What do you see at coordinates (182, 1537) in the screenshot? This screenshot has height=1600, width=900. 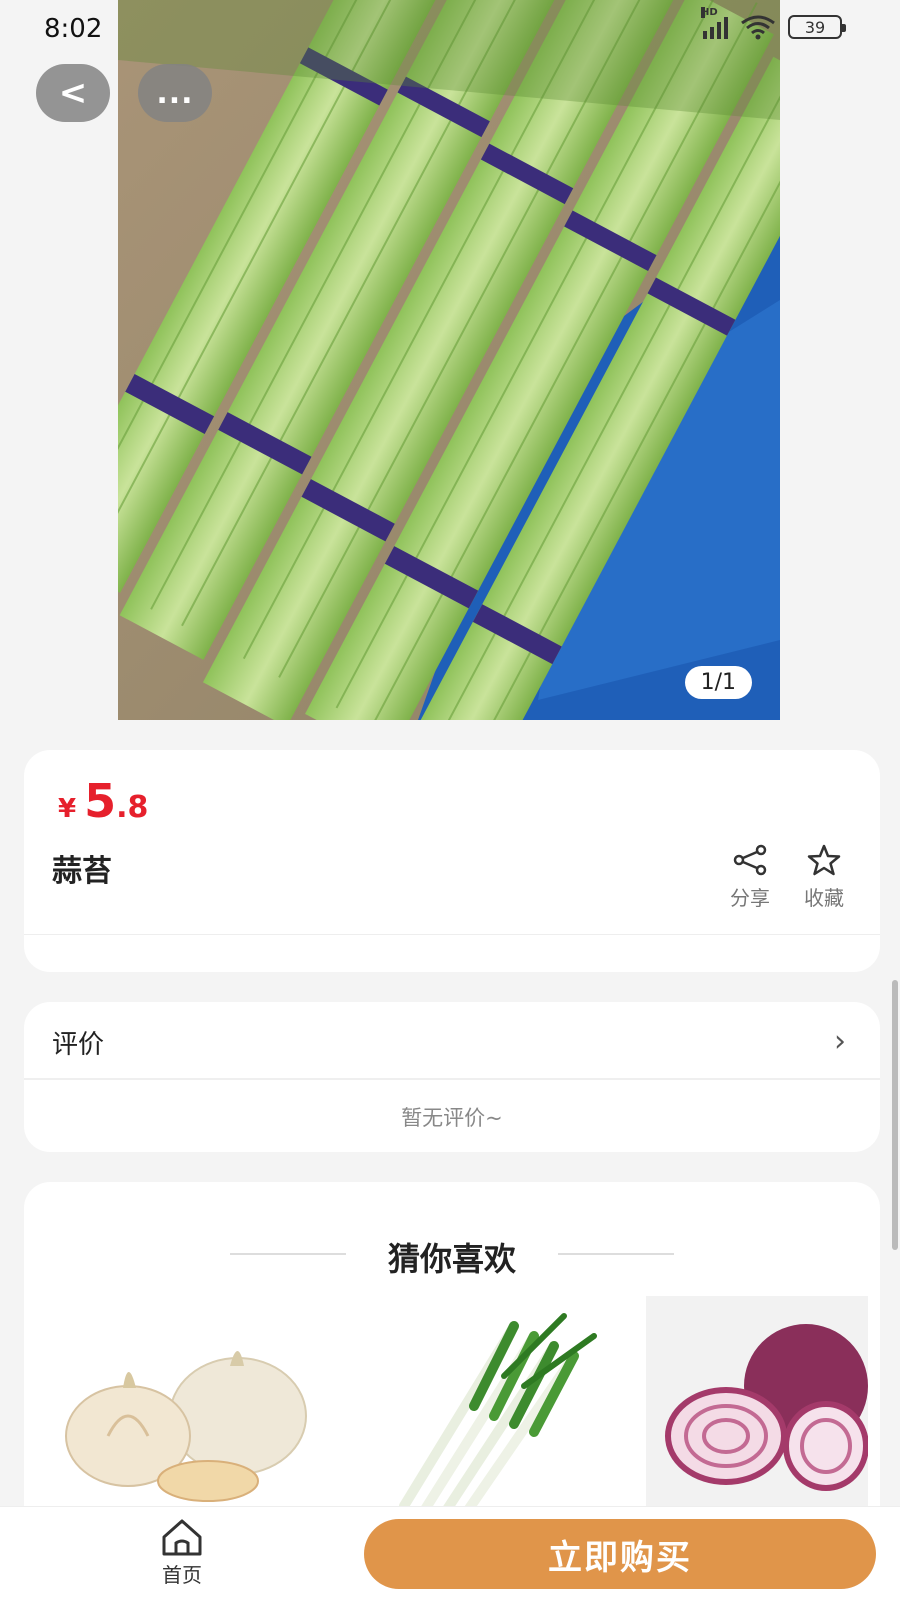 I see `home-icon` at bounding box center [182, 1537].